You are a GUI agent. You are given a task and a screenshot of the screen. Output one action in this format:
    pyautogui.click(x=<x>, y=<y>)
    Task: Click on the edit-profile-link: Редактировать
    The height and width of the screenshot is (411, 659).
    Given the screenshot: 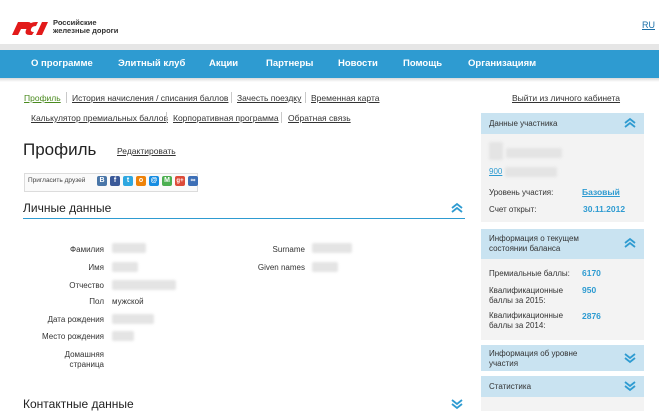 What is the action you would take?
    pyautogui.click(x=146, y=151)
    